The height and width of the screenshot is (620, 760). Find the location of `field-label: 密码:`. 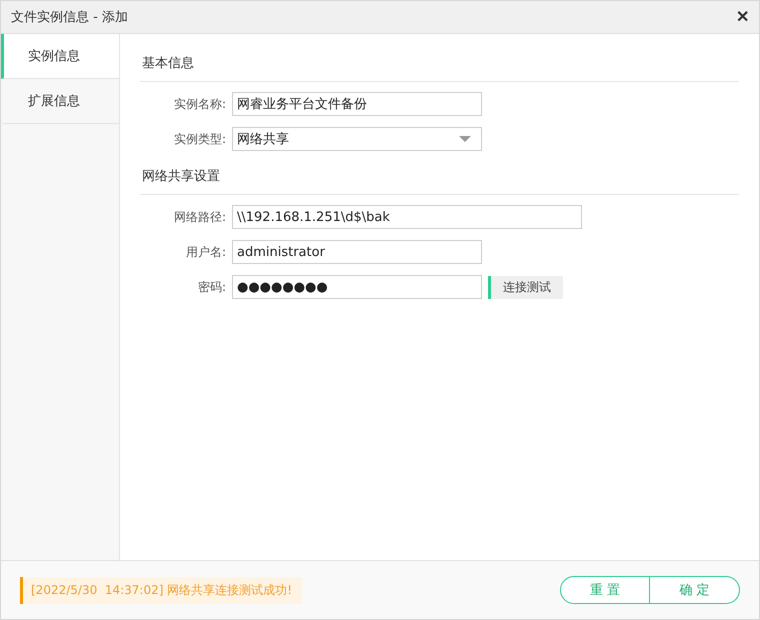

field-label: 密码: is located at coordinates (211, 287).